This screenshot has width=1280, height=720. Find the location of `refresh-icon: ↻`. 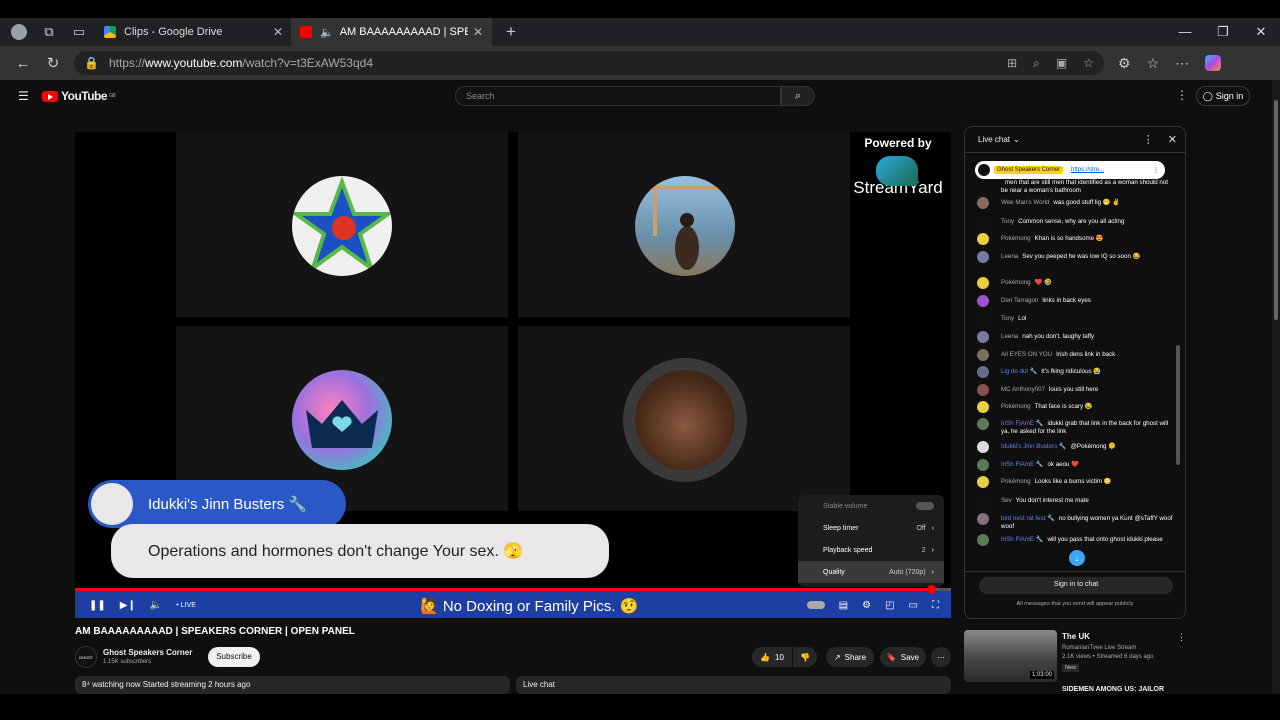

refresh-icon: ↻ is located at coordinates (53, 63).